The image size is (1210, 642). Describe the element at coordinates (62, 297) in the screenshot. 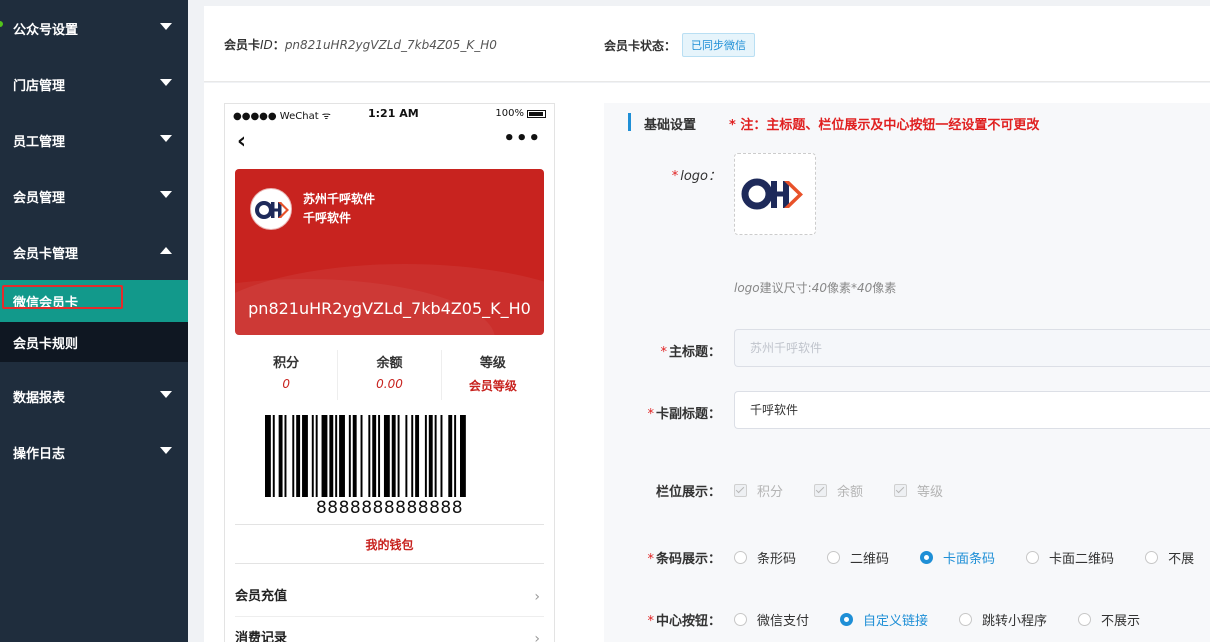

I see `highlight-box` at that location.